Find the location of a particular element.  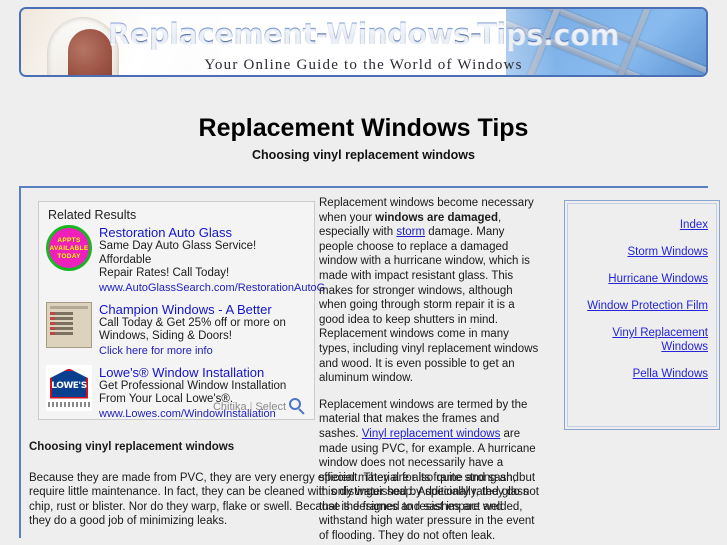

p1-bold-phrase: windows are damaged is located at coordinates (436, 217).